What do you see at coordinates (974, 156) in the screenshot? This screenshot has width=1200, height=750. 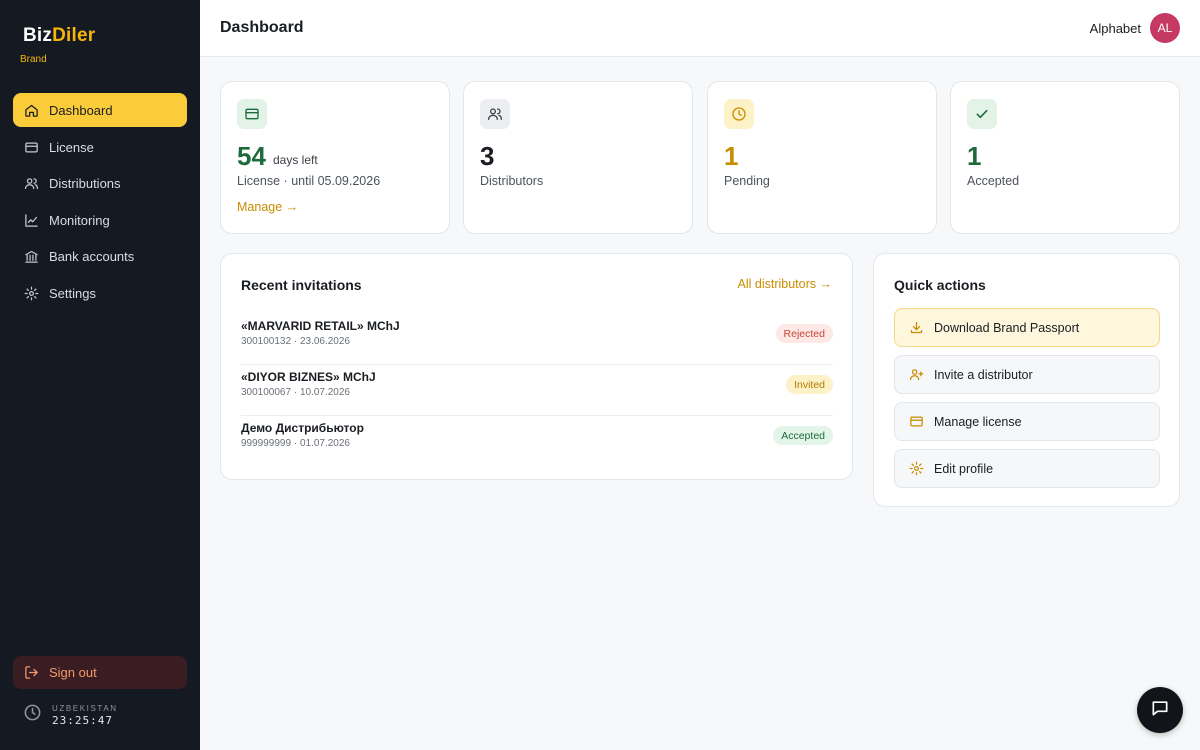 I see `accepted-count: 1` at bounding box center [974, 156].